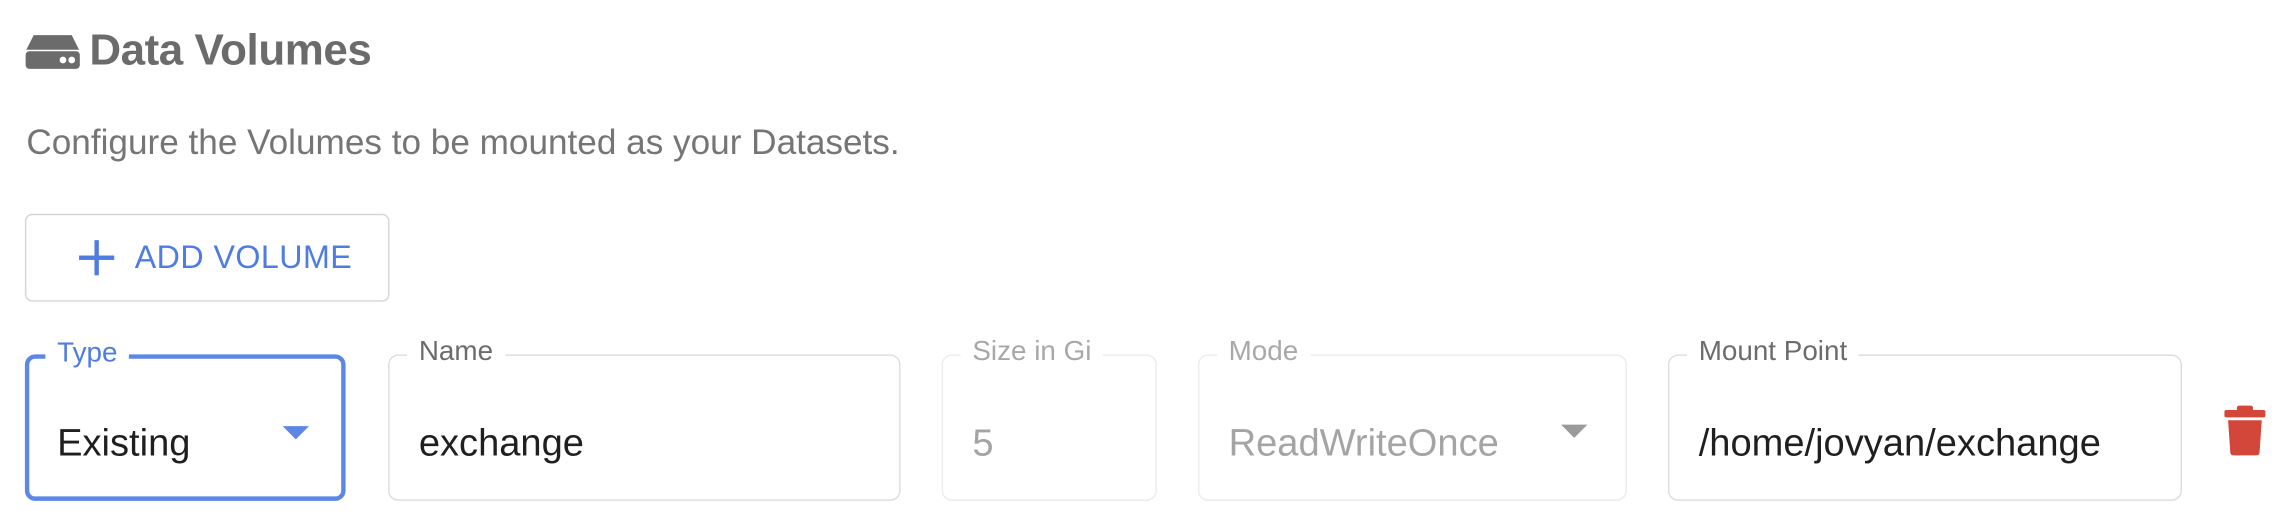  What do you see at coordinates (230, 50) in the screenshot?
I see `section-title: Data Volumes` at bounding box center [230, 50].